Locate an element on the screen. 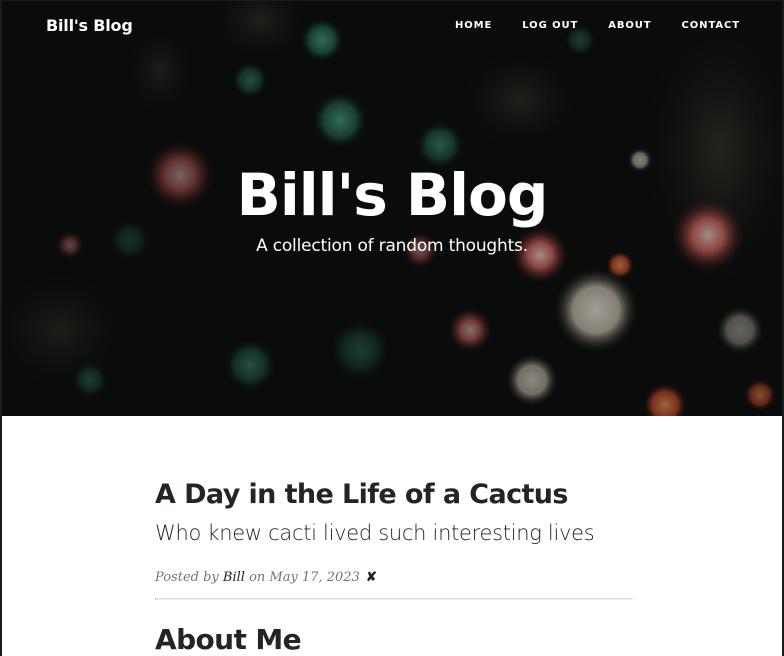  post-author-link: Bill is located at coordinates (234, 577).